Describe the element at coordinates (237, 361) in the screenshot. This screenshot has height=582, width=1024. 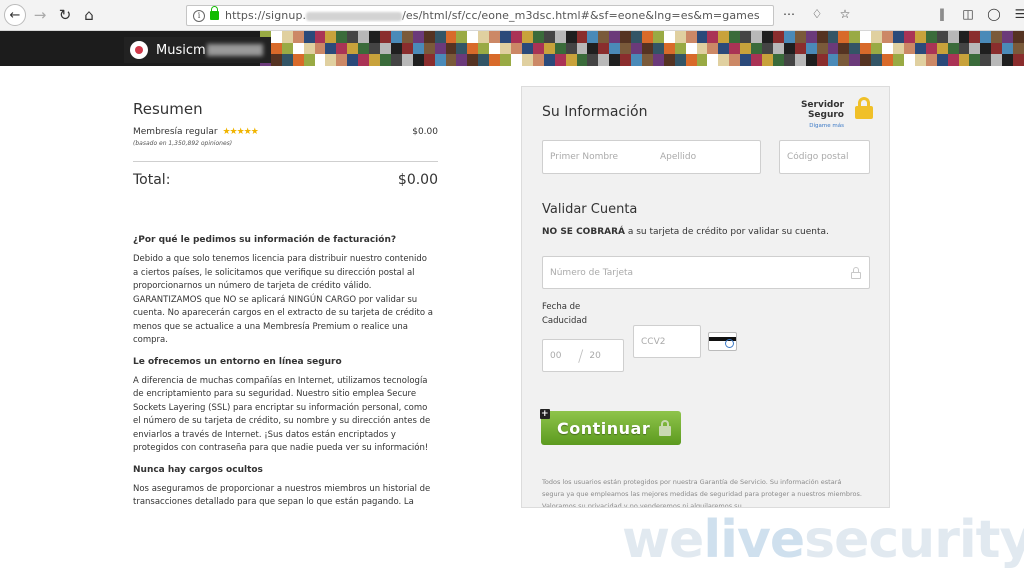
I see `faq-question: Le ofrecemos un entorno en línea seguro` at that location.